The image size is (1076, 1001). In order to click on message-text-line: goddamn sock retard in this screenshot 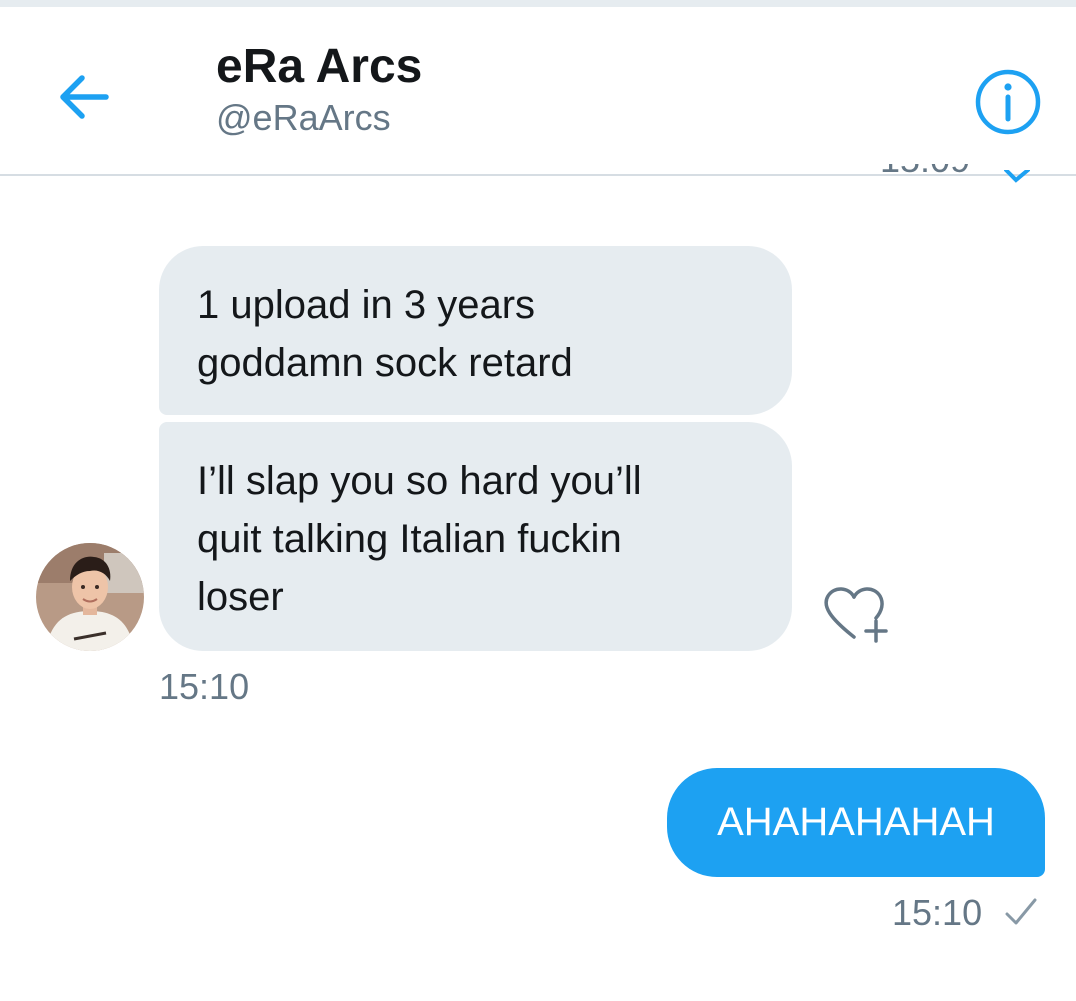, I will do `click(385, 363)`.